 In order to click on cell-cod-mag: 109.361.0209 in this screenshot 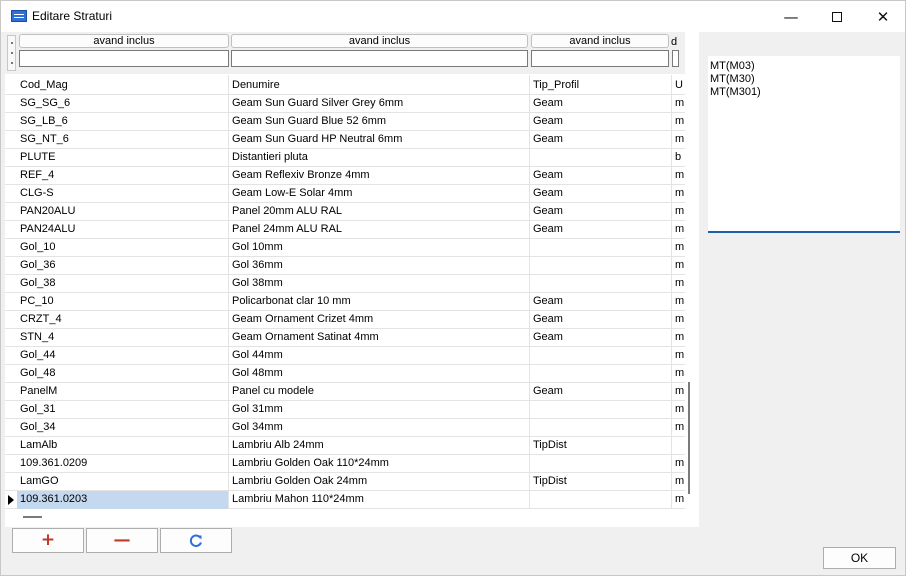, I will do `click(123, 464)`.